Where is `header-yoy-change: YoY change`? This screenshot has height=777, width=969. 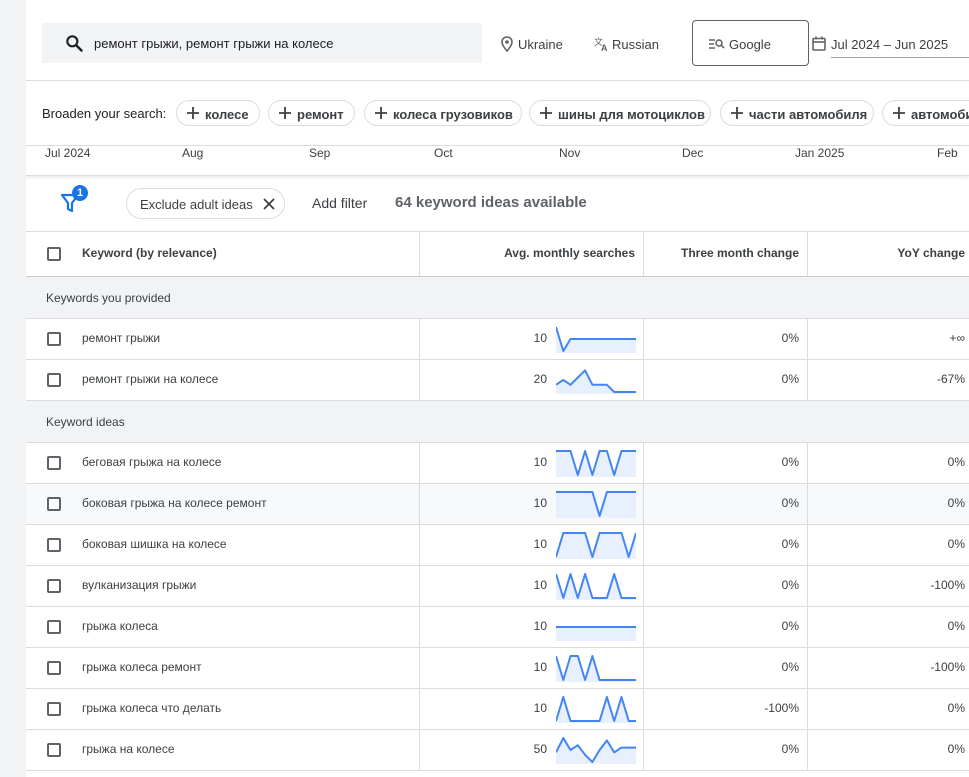
header-yoy-change: YoY change is located at coordinates (888, 254).